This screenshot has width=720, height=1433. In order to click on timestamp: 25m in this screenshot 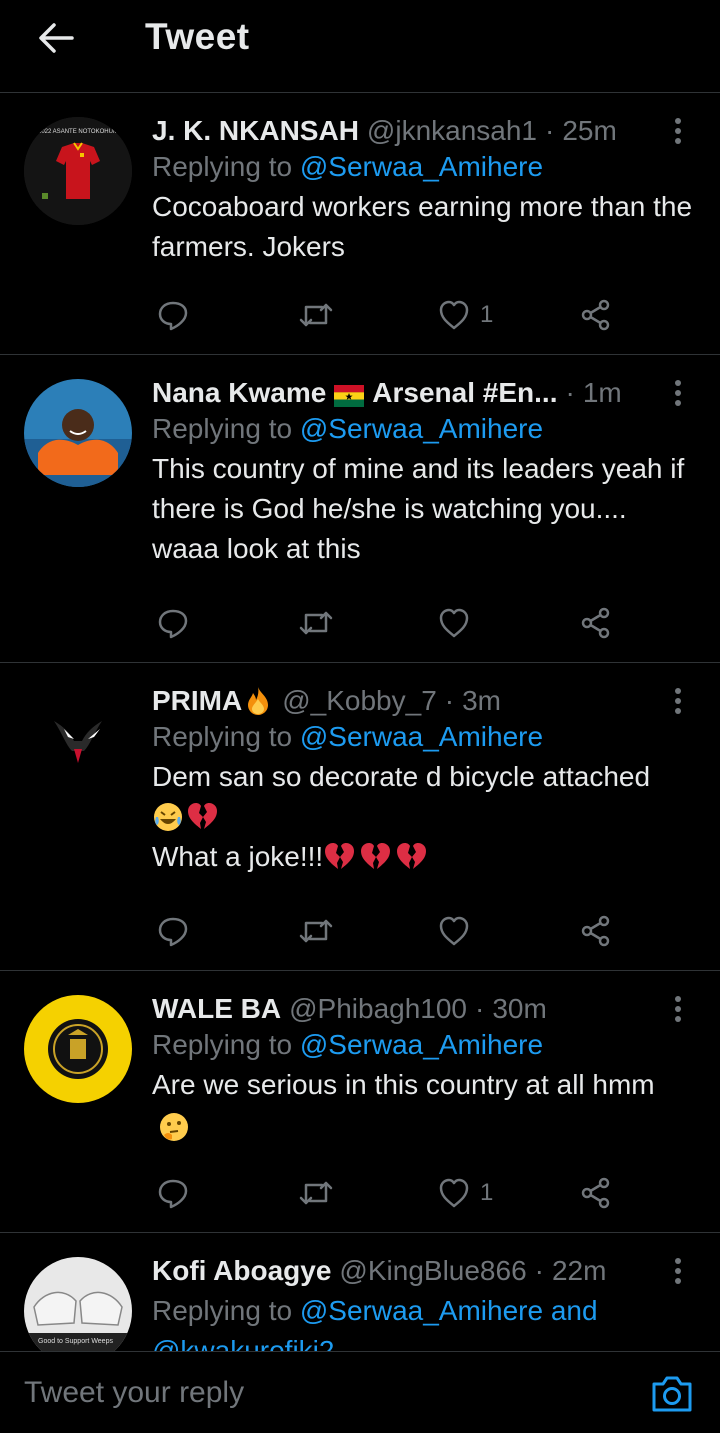, I will do `click(589, 131)`.